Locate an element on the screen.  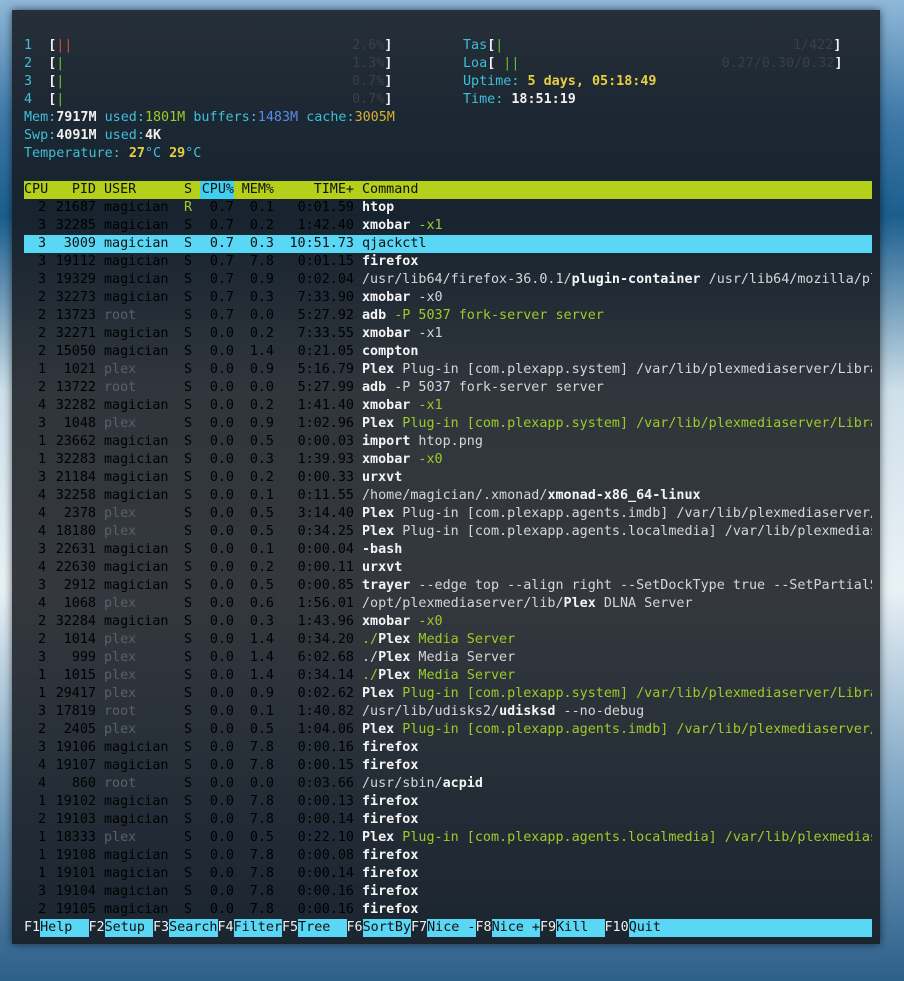
process-cpu-percent: 0.7 is located at coordinates (221, 261).